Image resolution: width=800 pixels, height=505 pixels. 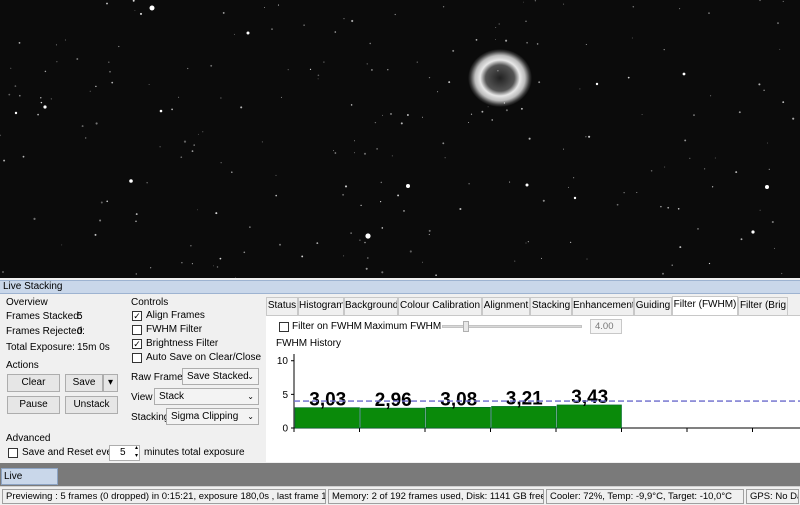 I want to click on tab-stacking: Stacking, so click(x=551, y=306).